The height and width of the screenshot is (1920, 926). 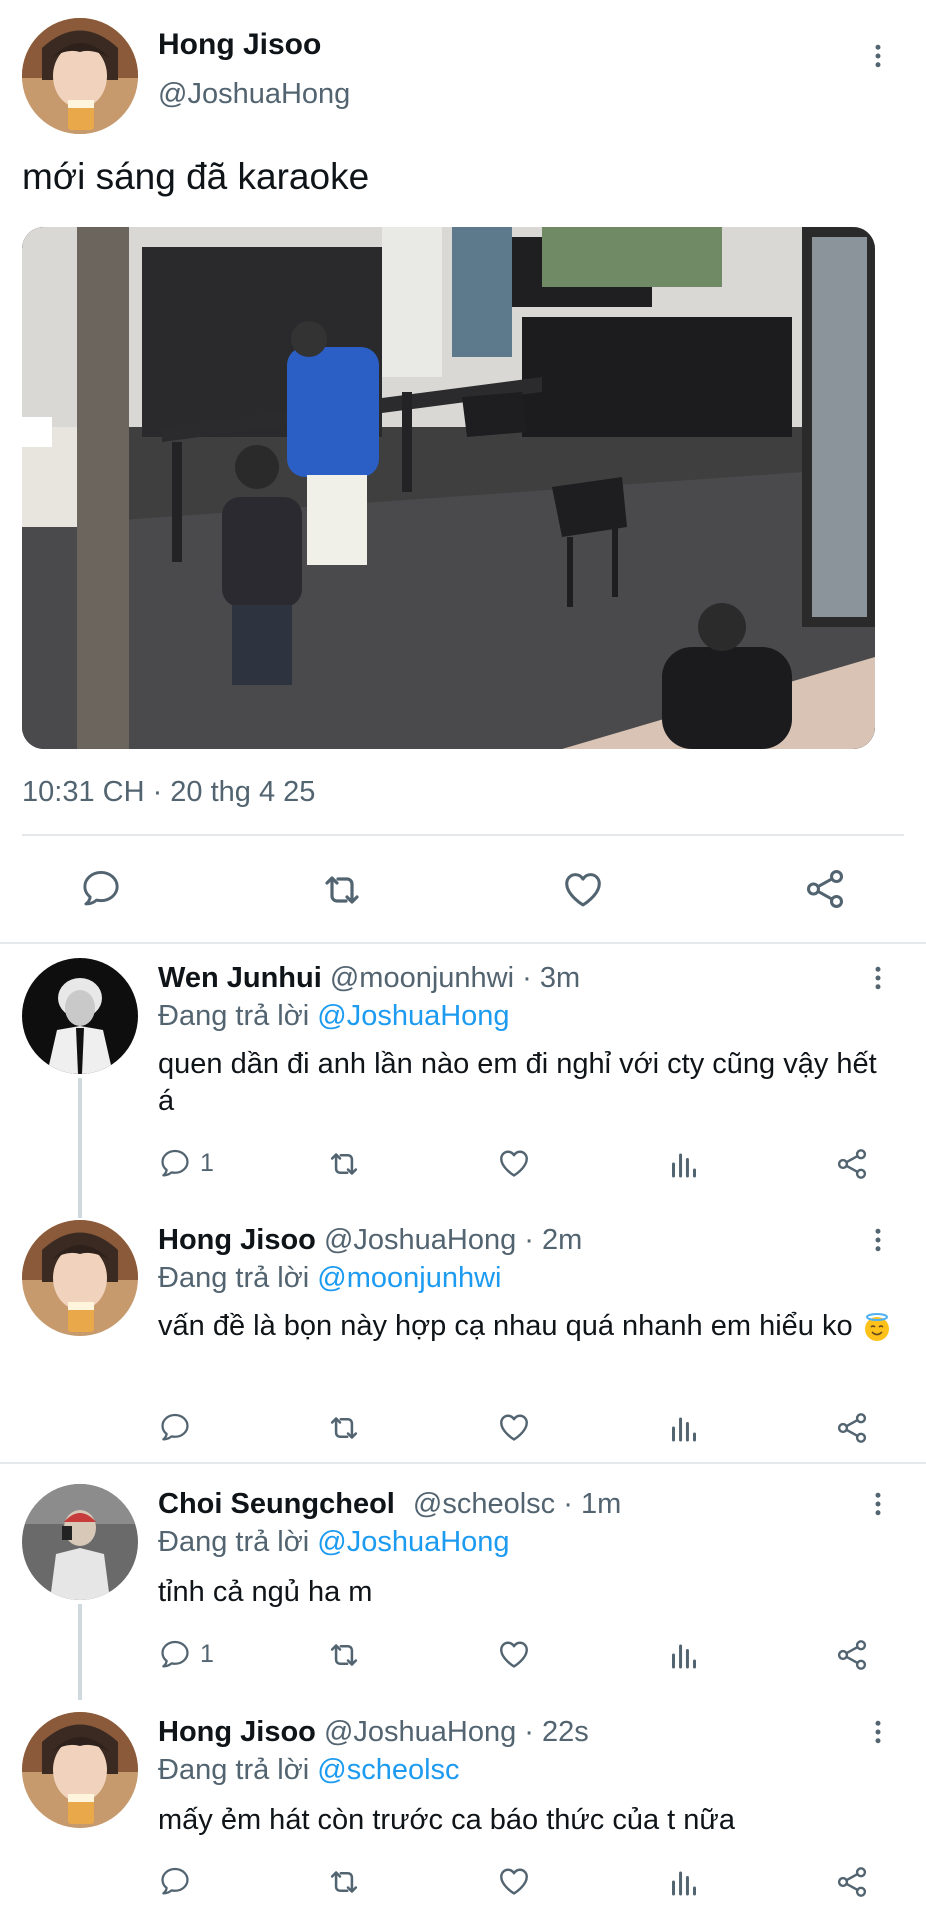 What do you see at coordinates (254, 94) in the screenshot?
I see `author-handle: @JoshuaHong` at bounding box center [254, 94].